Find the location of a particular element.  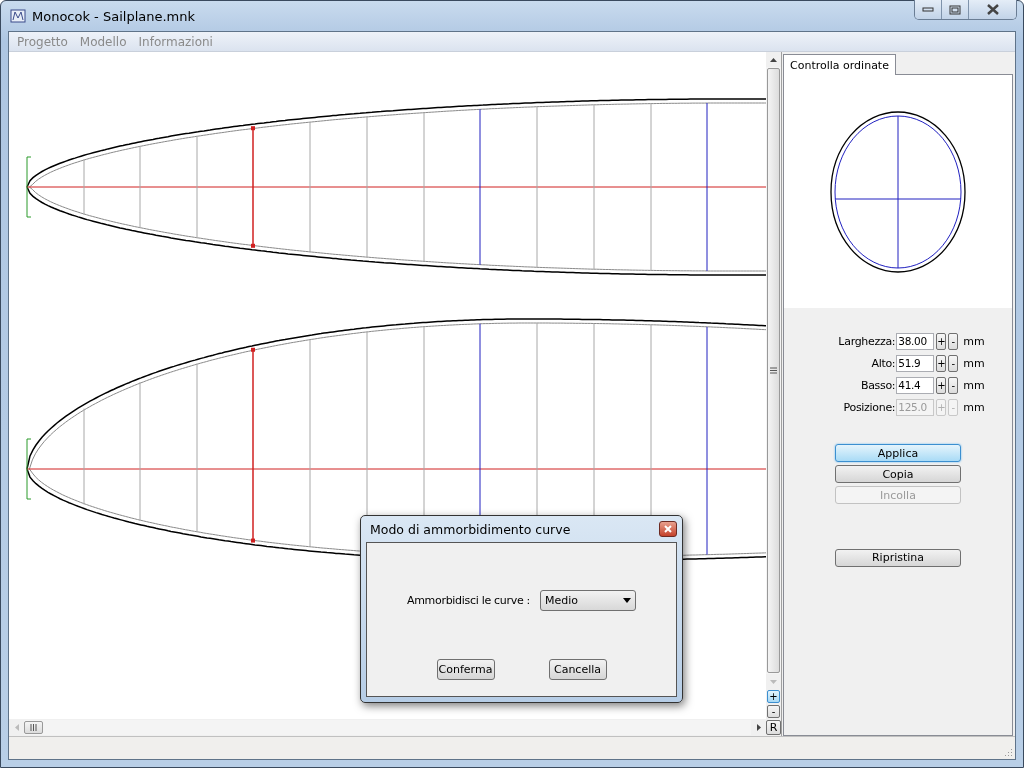

minimize-button is located at coordinates (928, 9).